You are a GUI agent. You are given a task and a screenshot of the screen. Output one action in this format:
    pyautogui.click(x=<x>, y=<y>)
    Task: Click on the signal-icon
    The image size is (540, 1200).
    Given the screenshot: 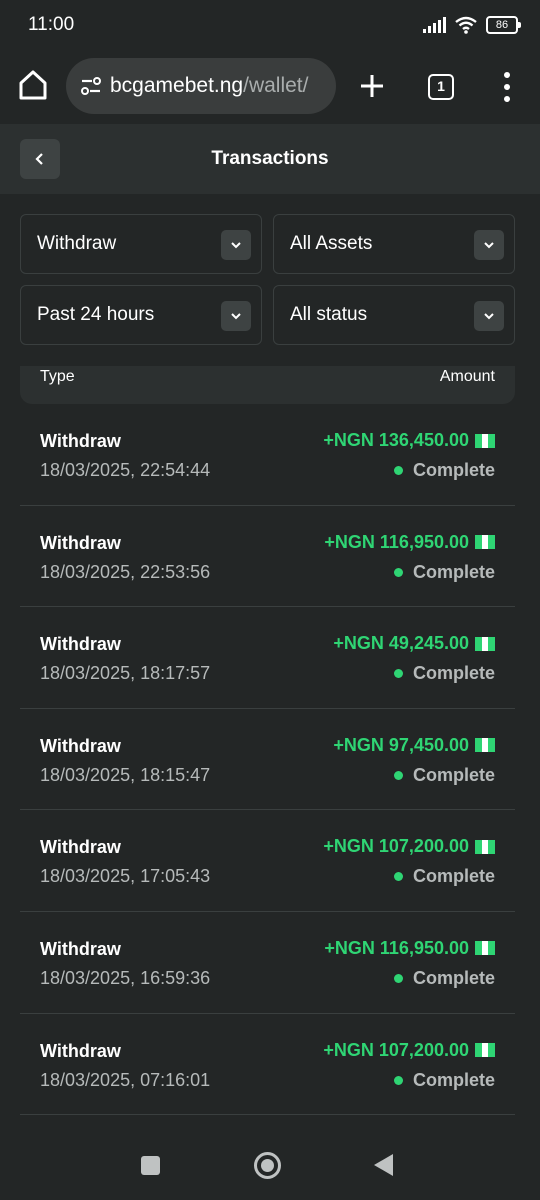 What is the action you would take?
    pyautogui.click(x=434, y=25)
    